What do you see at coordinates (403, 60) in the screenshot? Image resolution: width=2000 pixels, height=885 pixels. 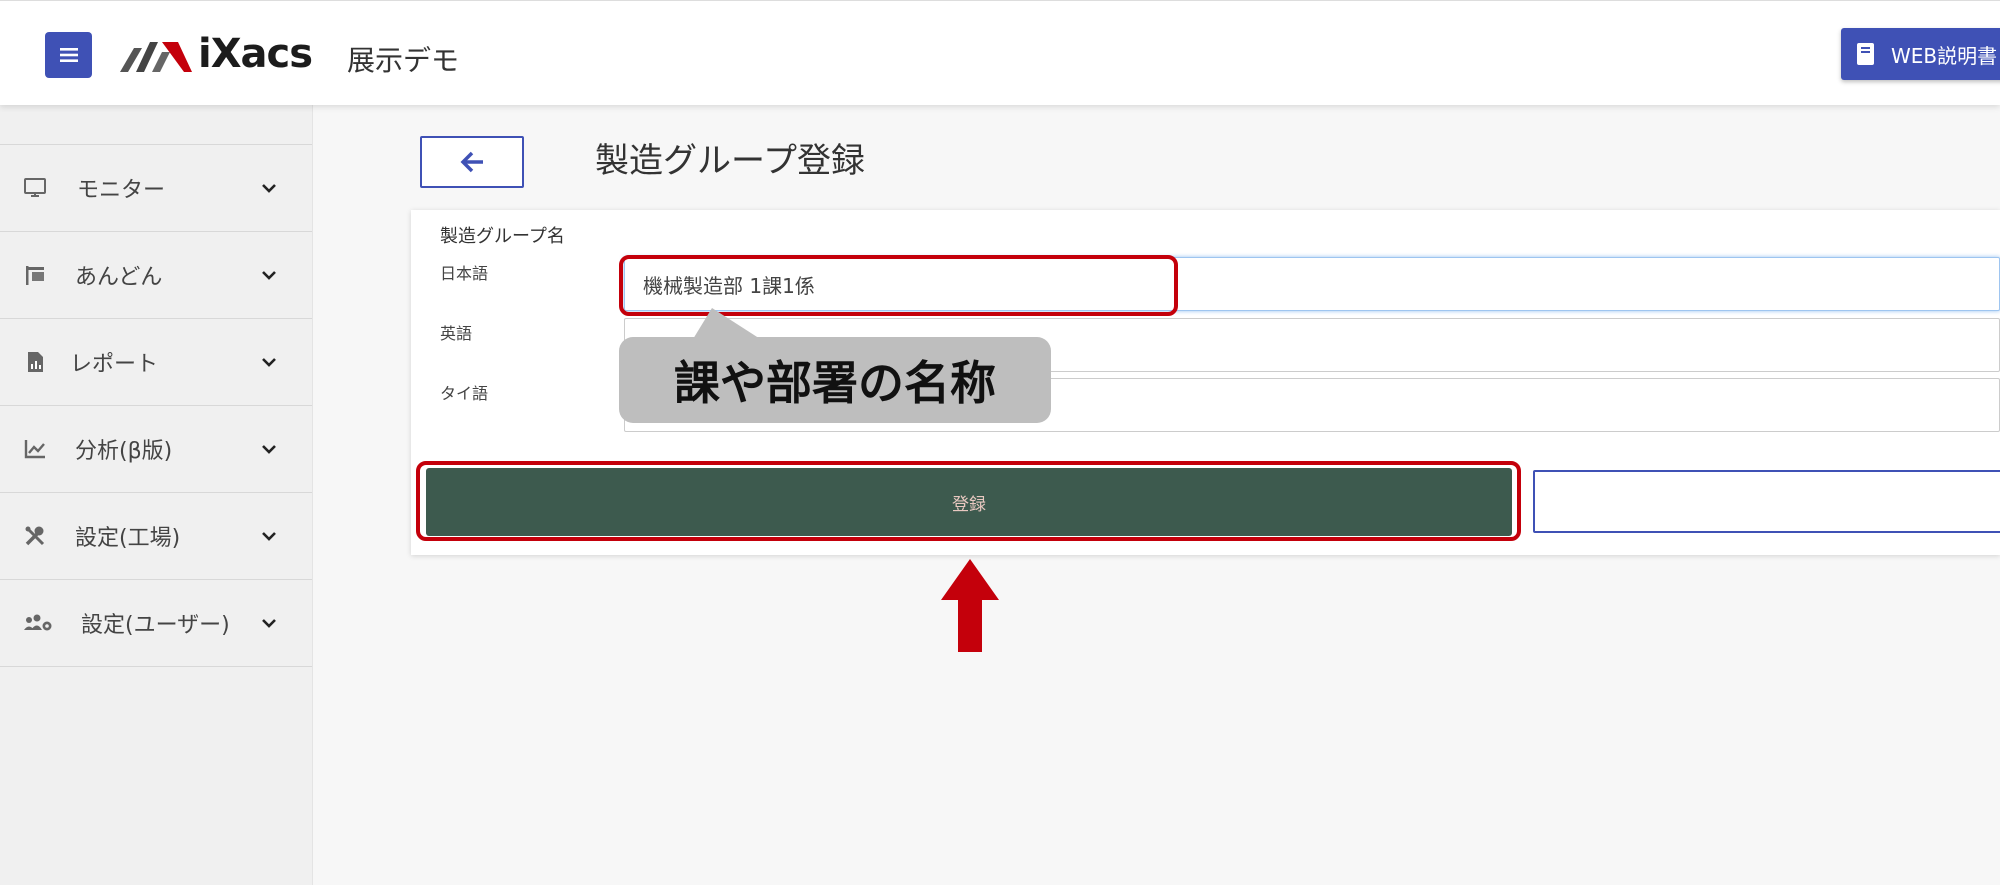 I see `site-name: 展示デモ` at bounding box center [403, 60].